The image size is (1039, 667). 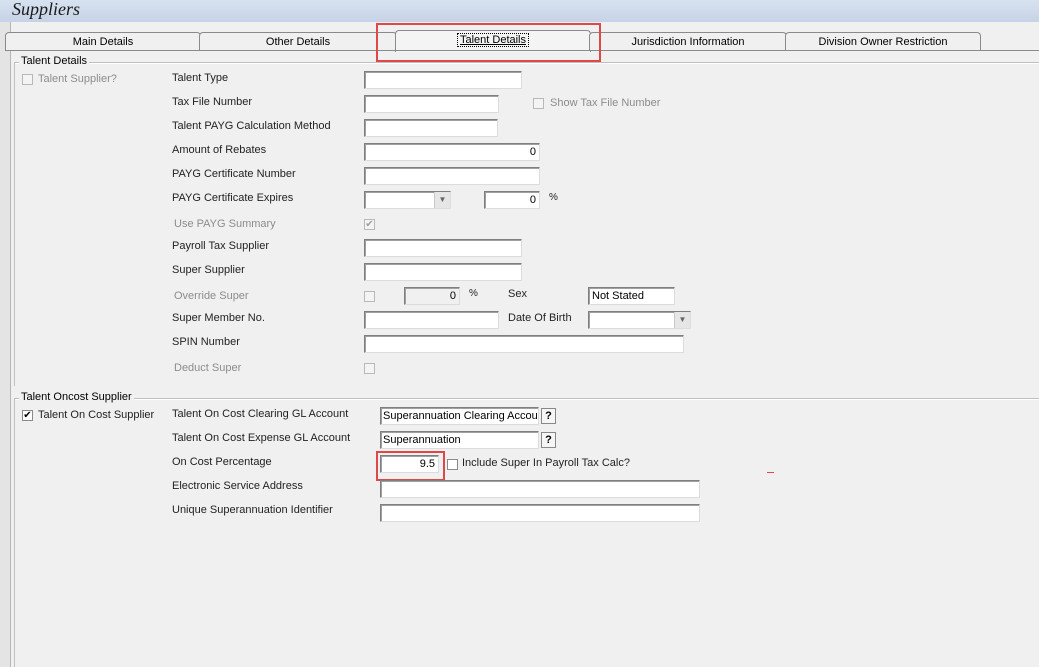 I want to click on talent-type-field, so click(x=443, y=80).